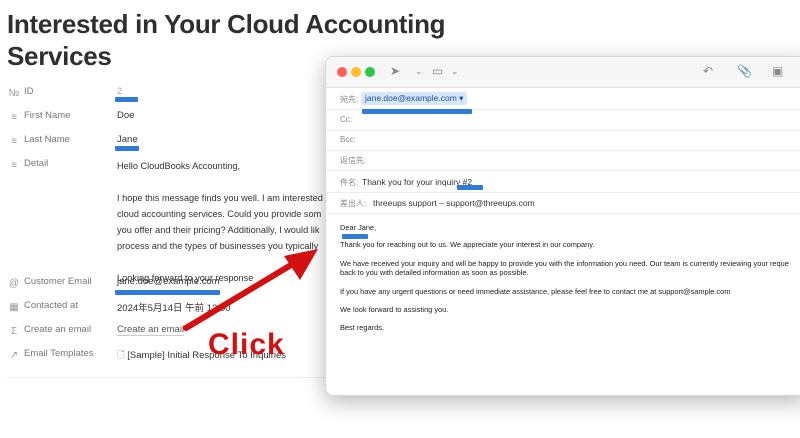 This screenshot has height=438, width=800. What do you see at coordinates (59, 353) in the screenshot?
I see `property-label-email-templates: Email Templates` at bounding box center [59, 353].